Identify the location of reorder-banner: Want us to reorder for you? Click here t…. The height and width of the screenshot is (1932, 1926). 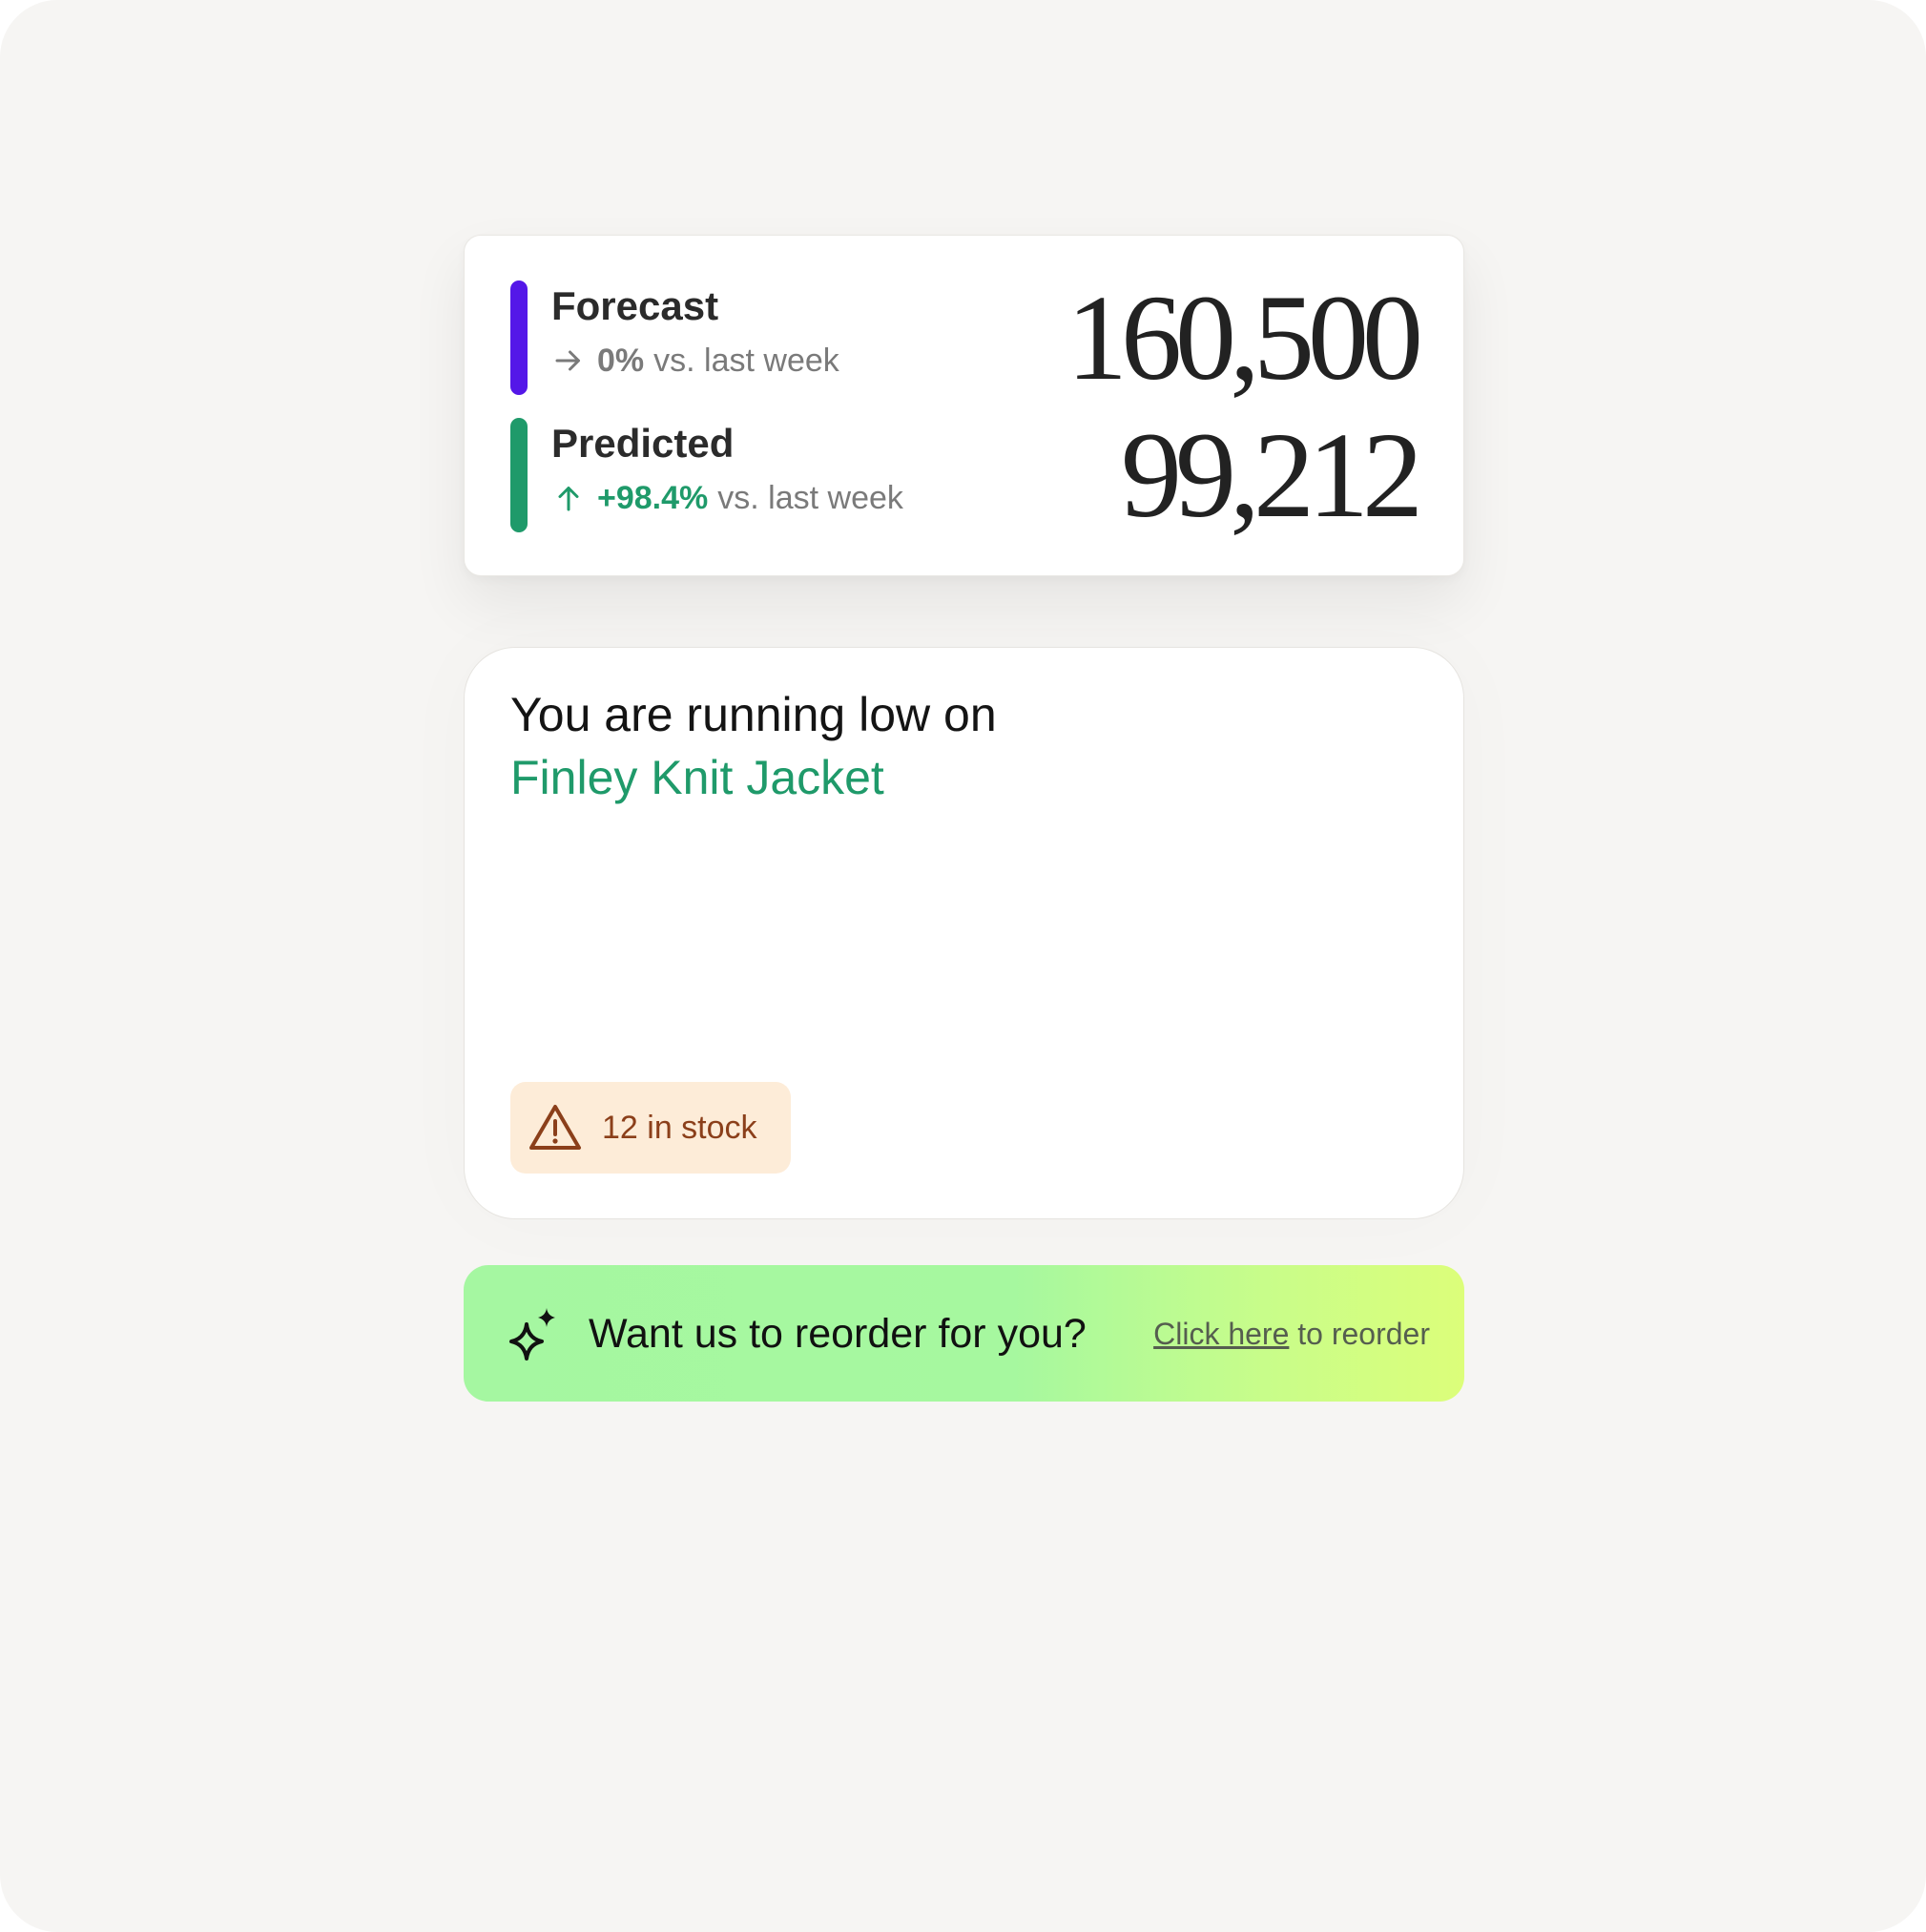
(964, 1333).